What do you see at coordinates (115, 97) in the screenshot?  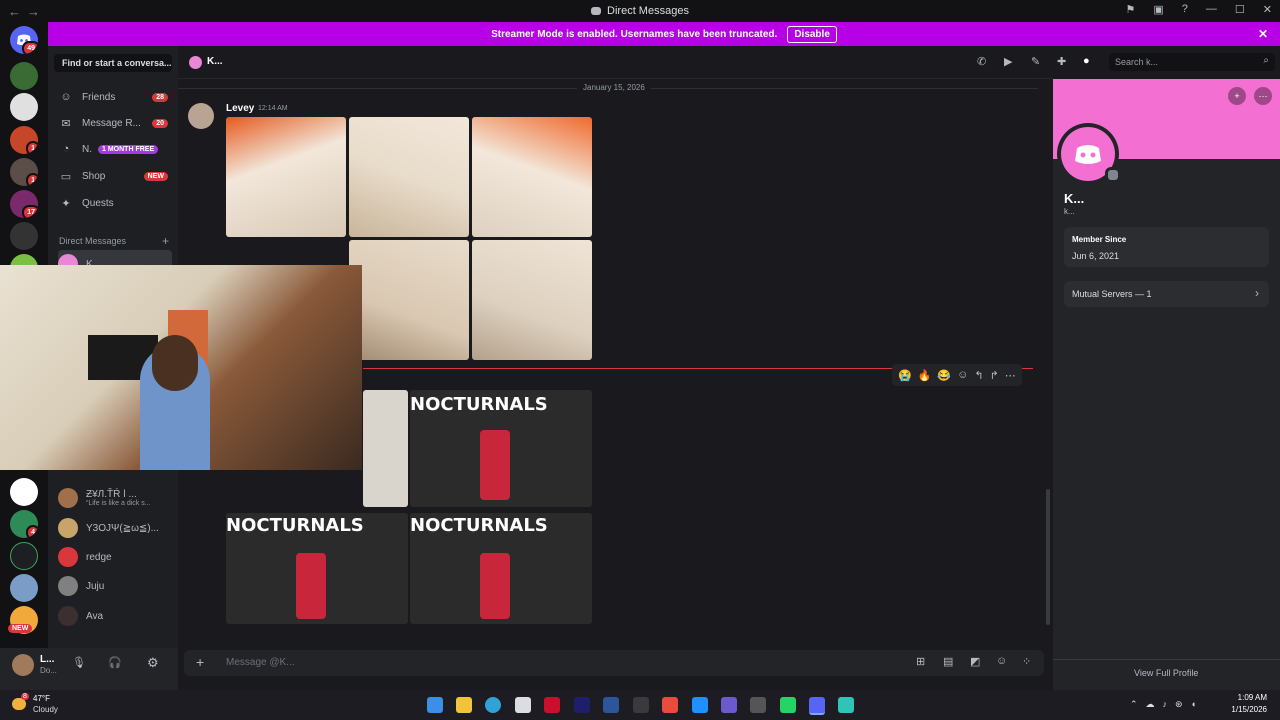 I see `nav-friends: ☺ Friends 28` at bounding box center [115, 97].